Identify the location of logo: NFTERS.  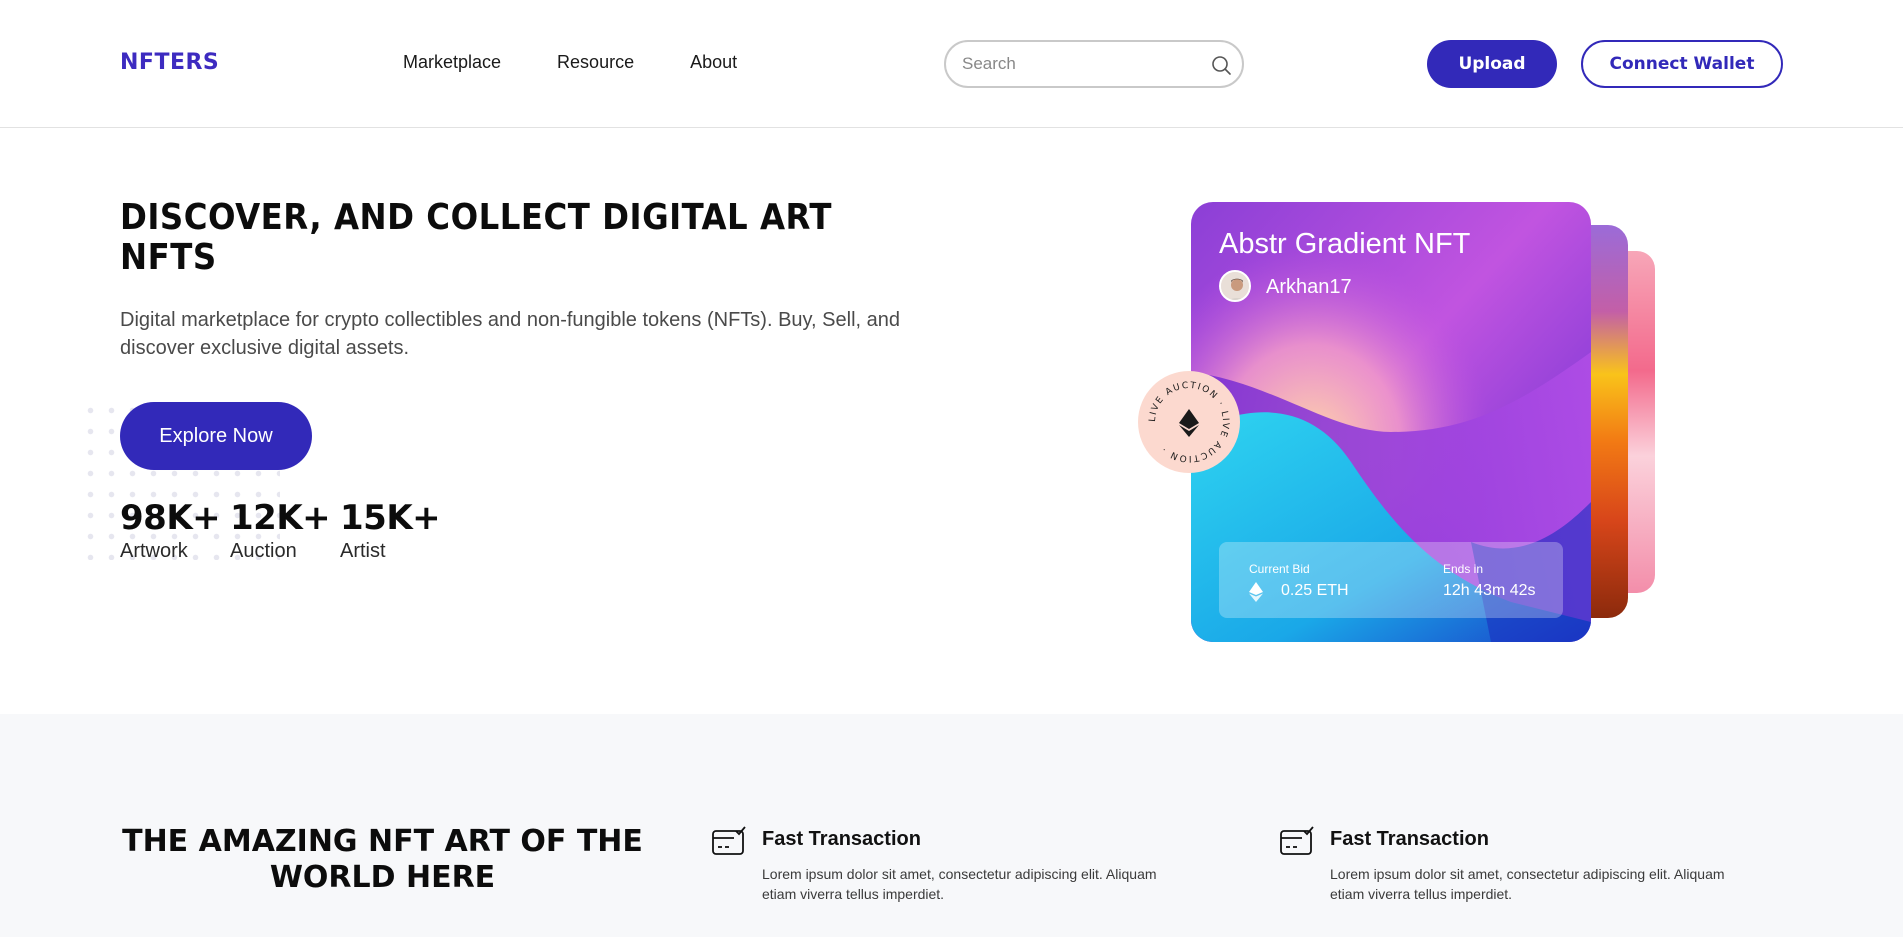
(169, 62).